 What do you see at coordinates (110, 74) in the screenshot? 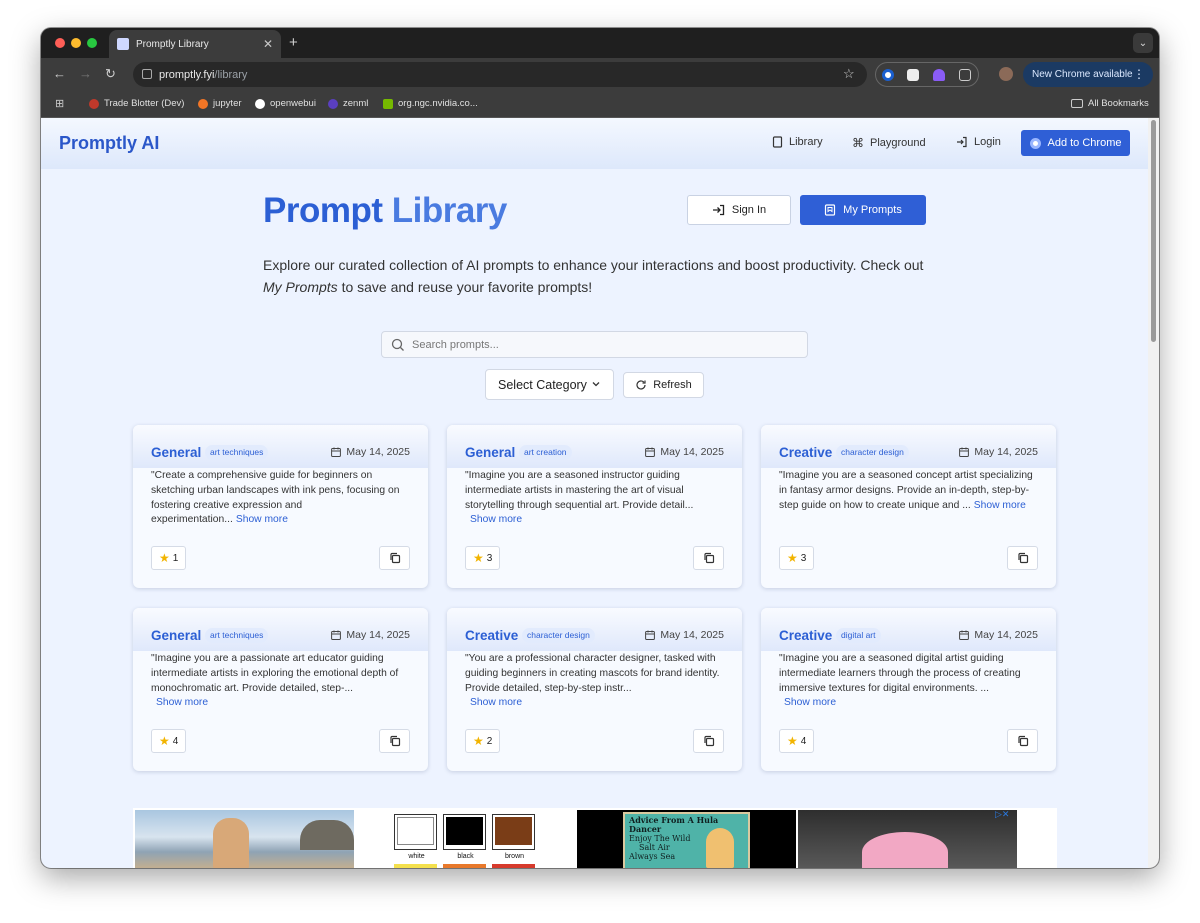
I see `reload-icon: ↻` at bounding box center [110, 74].